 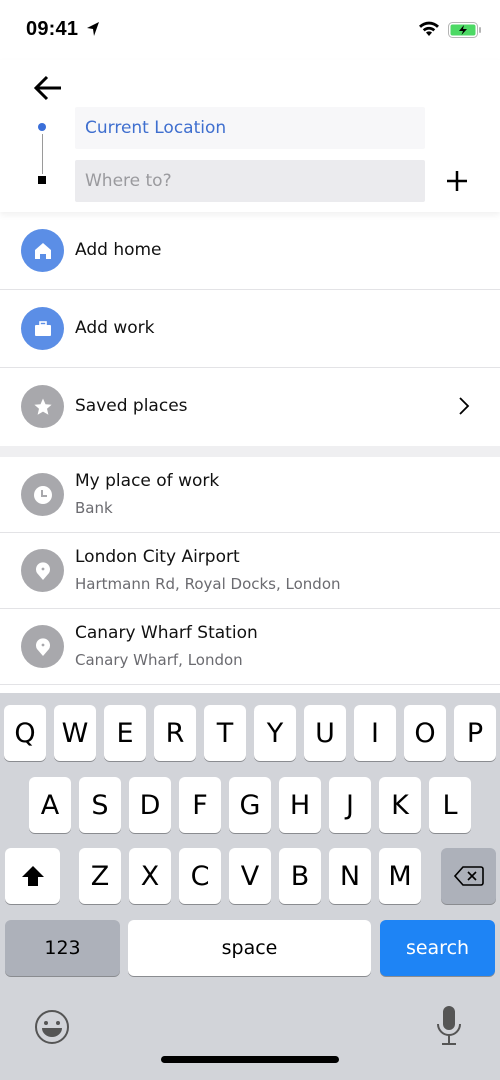 What do you see at coordinates (75, 733) in the screenshot?
I see `key-w: W` at bounding box center [75, 733].